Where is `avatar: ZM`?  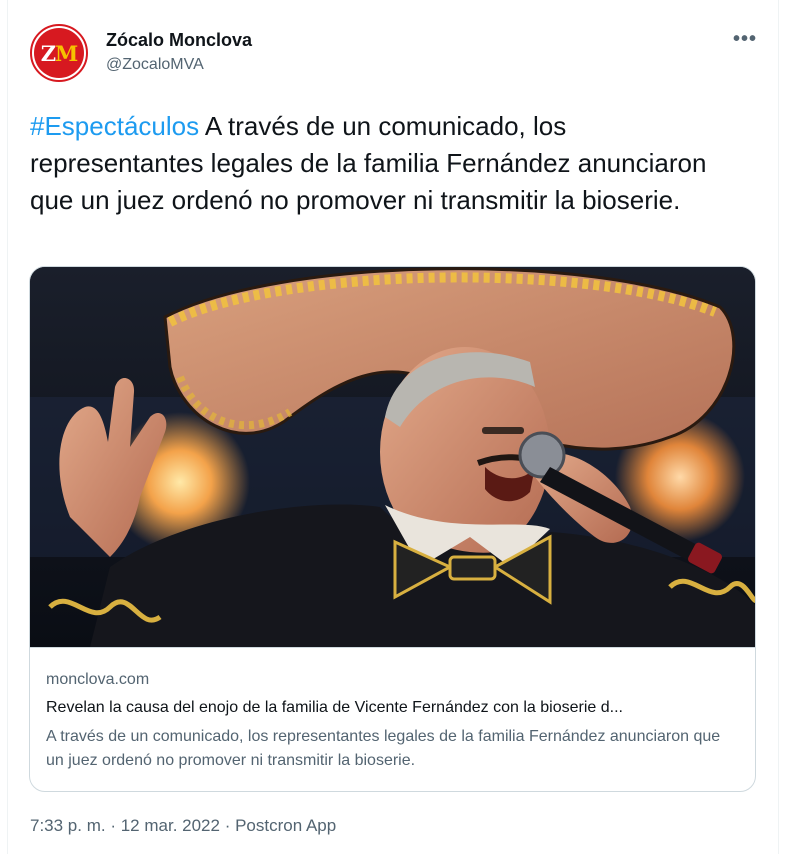
avatar: ZM is located at coordinates (59, 53).